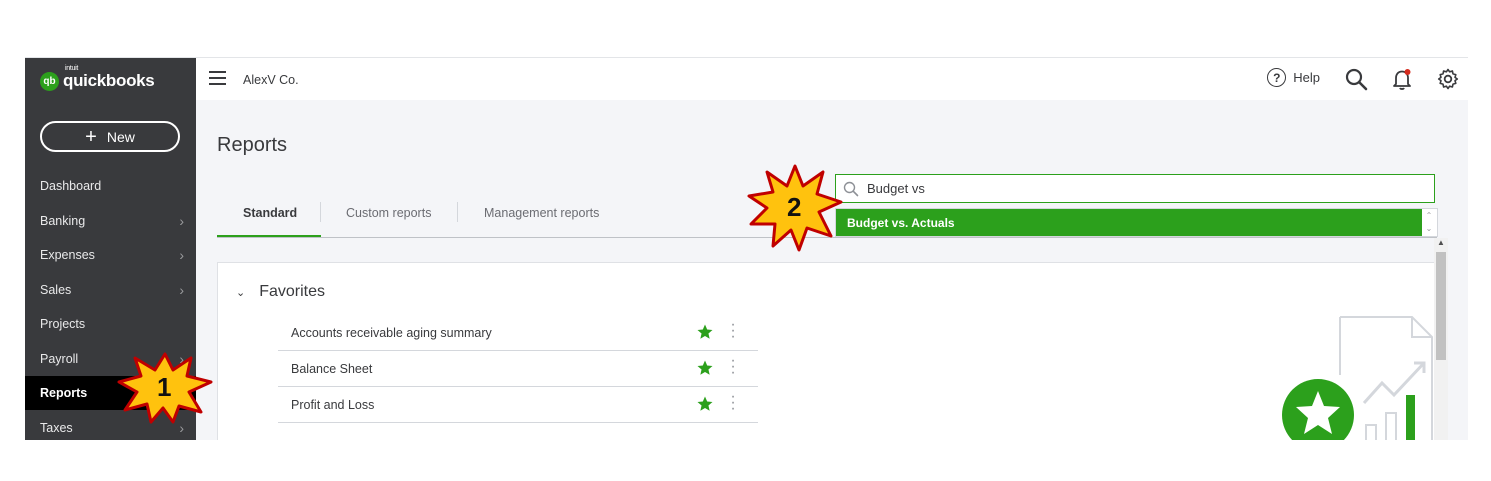 This screenshot has width=1491, height=481. What do you see at coordinates (292, 291) in the screenshot?
I see `favorites-title: Favorites` at bounding box center [292, 291].